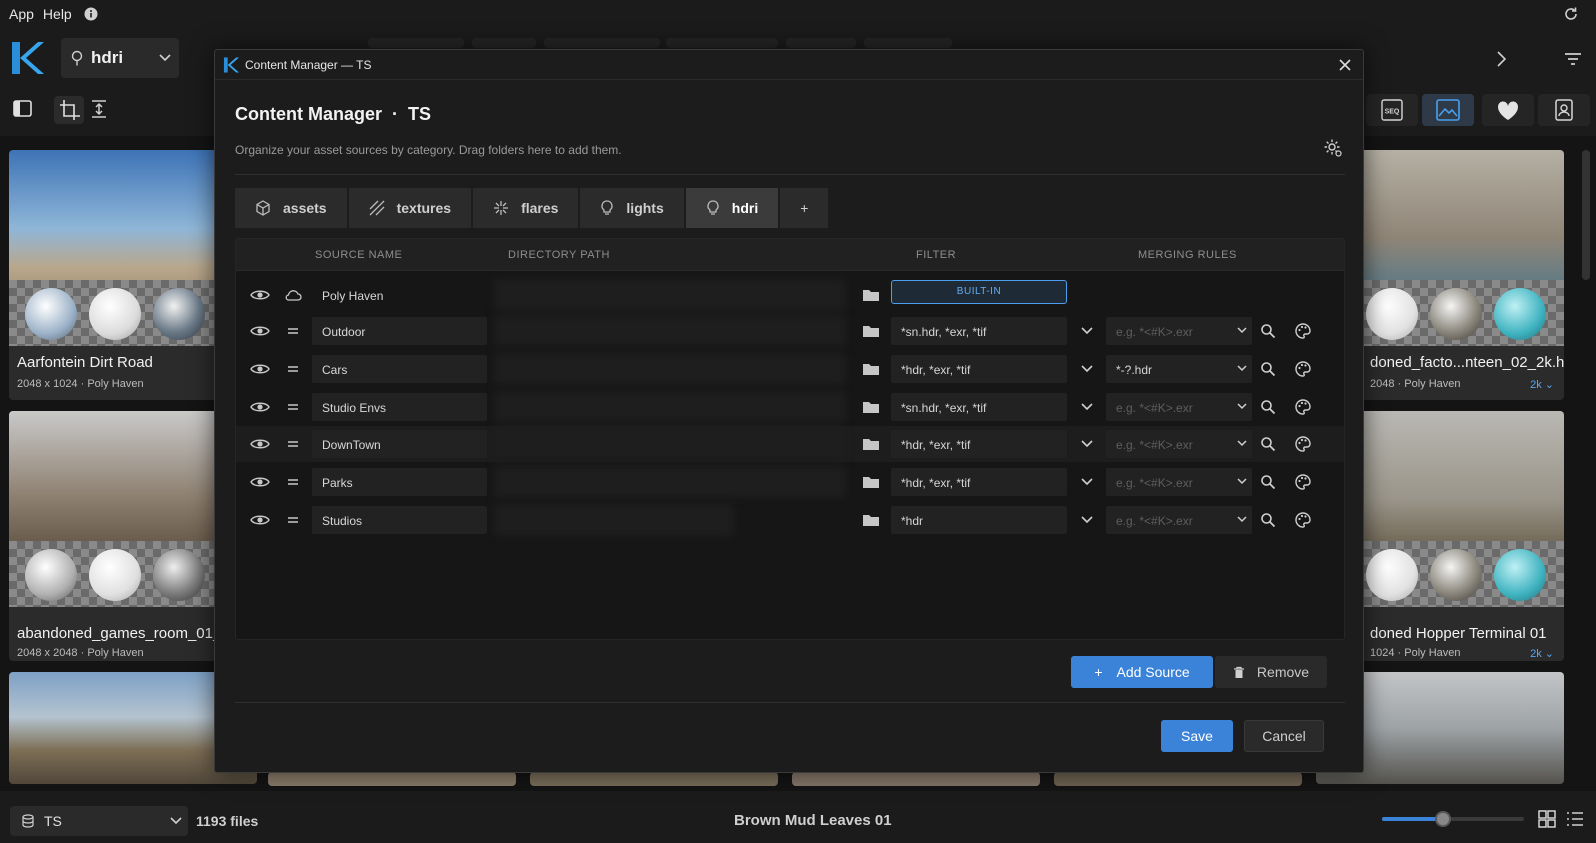 This screenshot has height=843, width=1596. Describe the element at coordinates (1501, 59) in the screenshot. I see `chevron-right-icon` at that location.